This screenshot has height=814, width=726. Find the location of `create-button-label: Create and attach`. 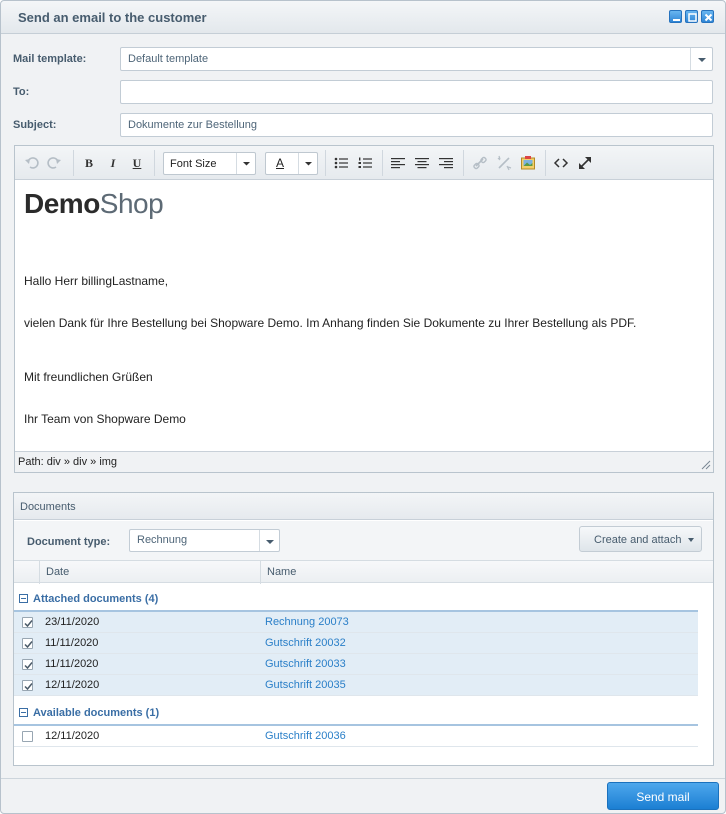

create-button-label: Create and attach is located at coordinates (638, 540).